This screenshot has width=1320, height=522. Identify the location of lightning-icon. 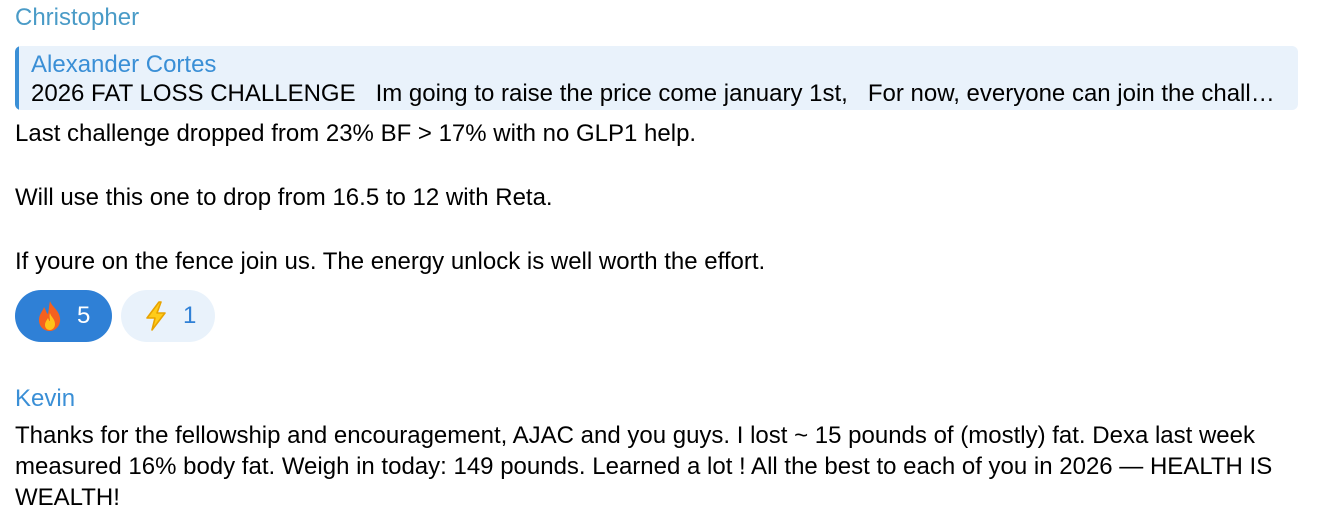
(156, 316).